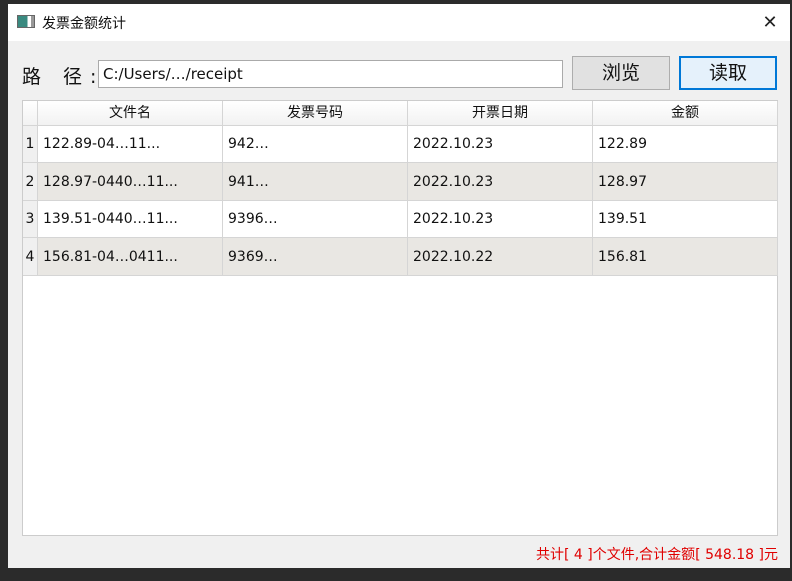 The image size is (792, 581). Describe the element at coordinates (685, 144) in the screenshot. I see `table-cell-amount: 122.89` at that location.